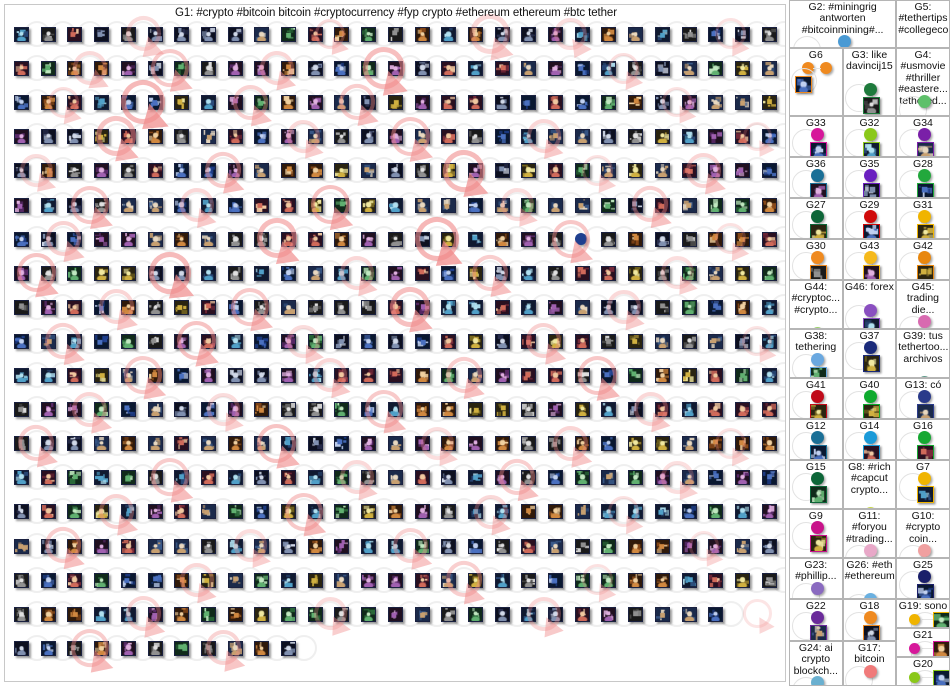 This screenshot has width=950, height=686. I want to click on legend-group-g15: G15, so click(816, 484).